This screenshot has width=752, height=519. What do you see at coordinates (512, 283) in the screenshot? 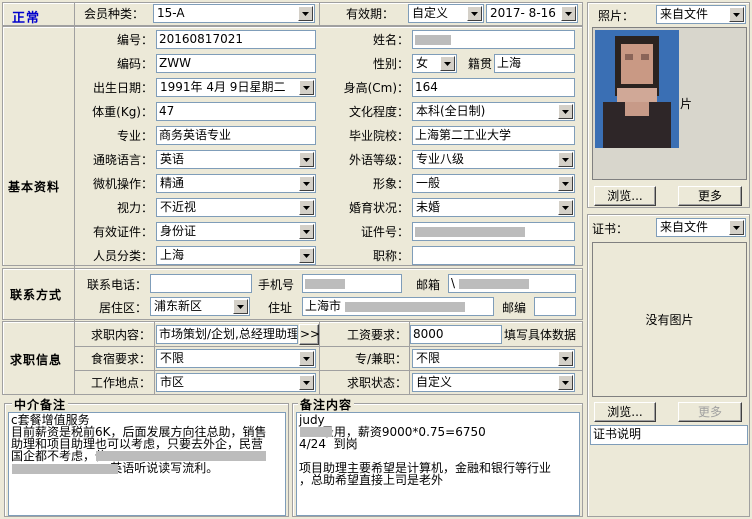
I see `email-field: \` at bounding box center [512, 283].